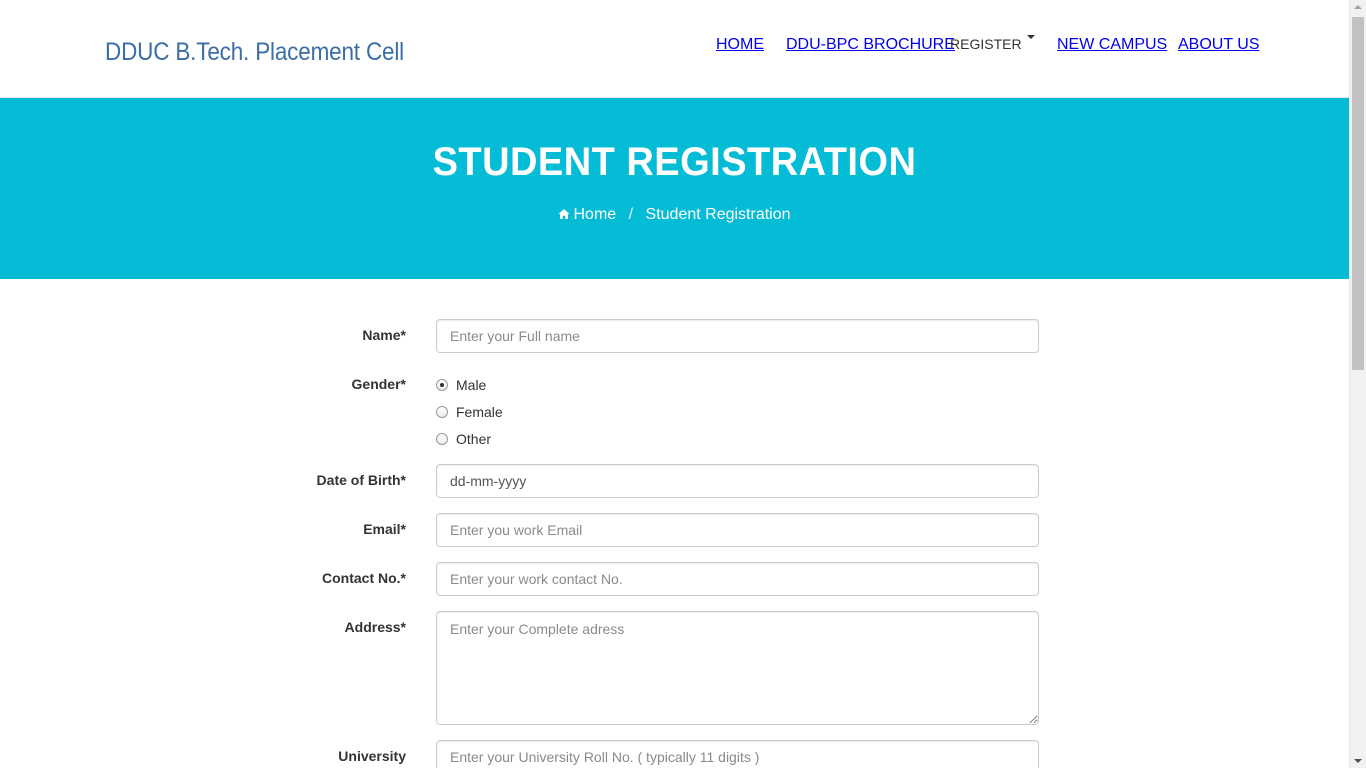  Describe the element at coordinates (442, 439) in the screenshot. I see `radio-button-other` at that location.